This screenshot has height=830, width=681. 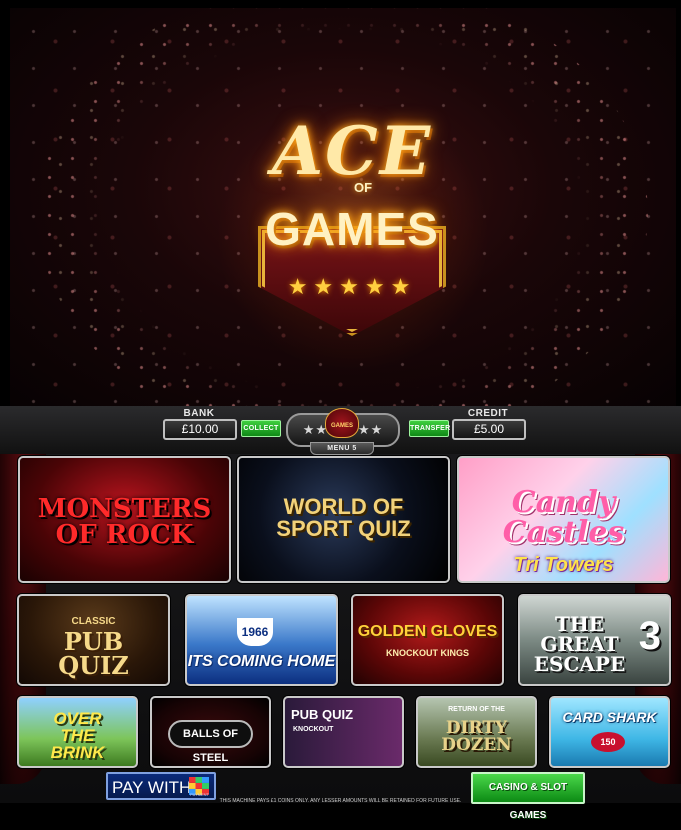 What do you see at coordinates (342, 423) in the screenshot?
I see `games-badge-icon: GAMES` at bounding box center [342, 423].